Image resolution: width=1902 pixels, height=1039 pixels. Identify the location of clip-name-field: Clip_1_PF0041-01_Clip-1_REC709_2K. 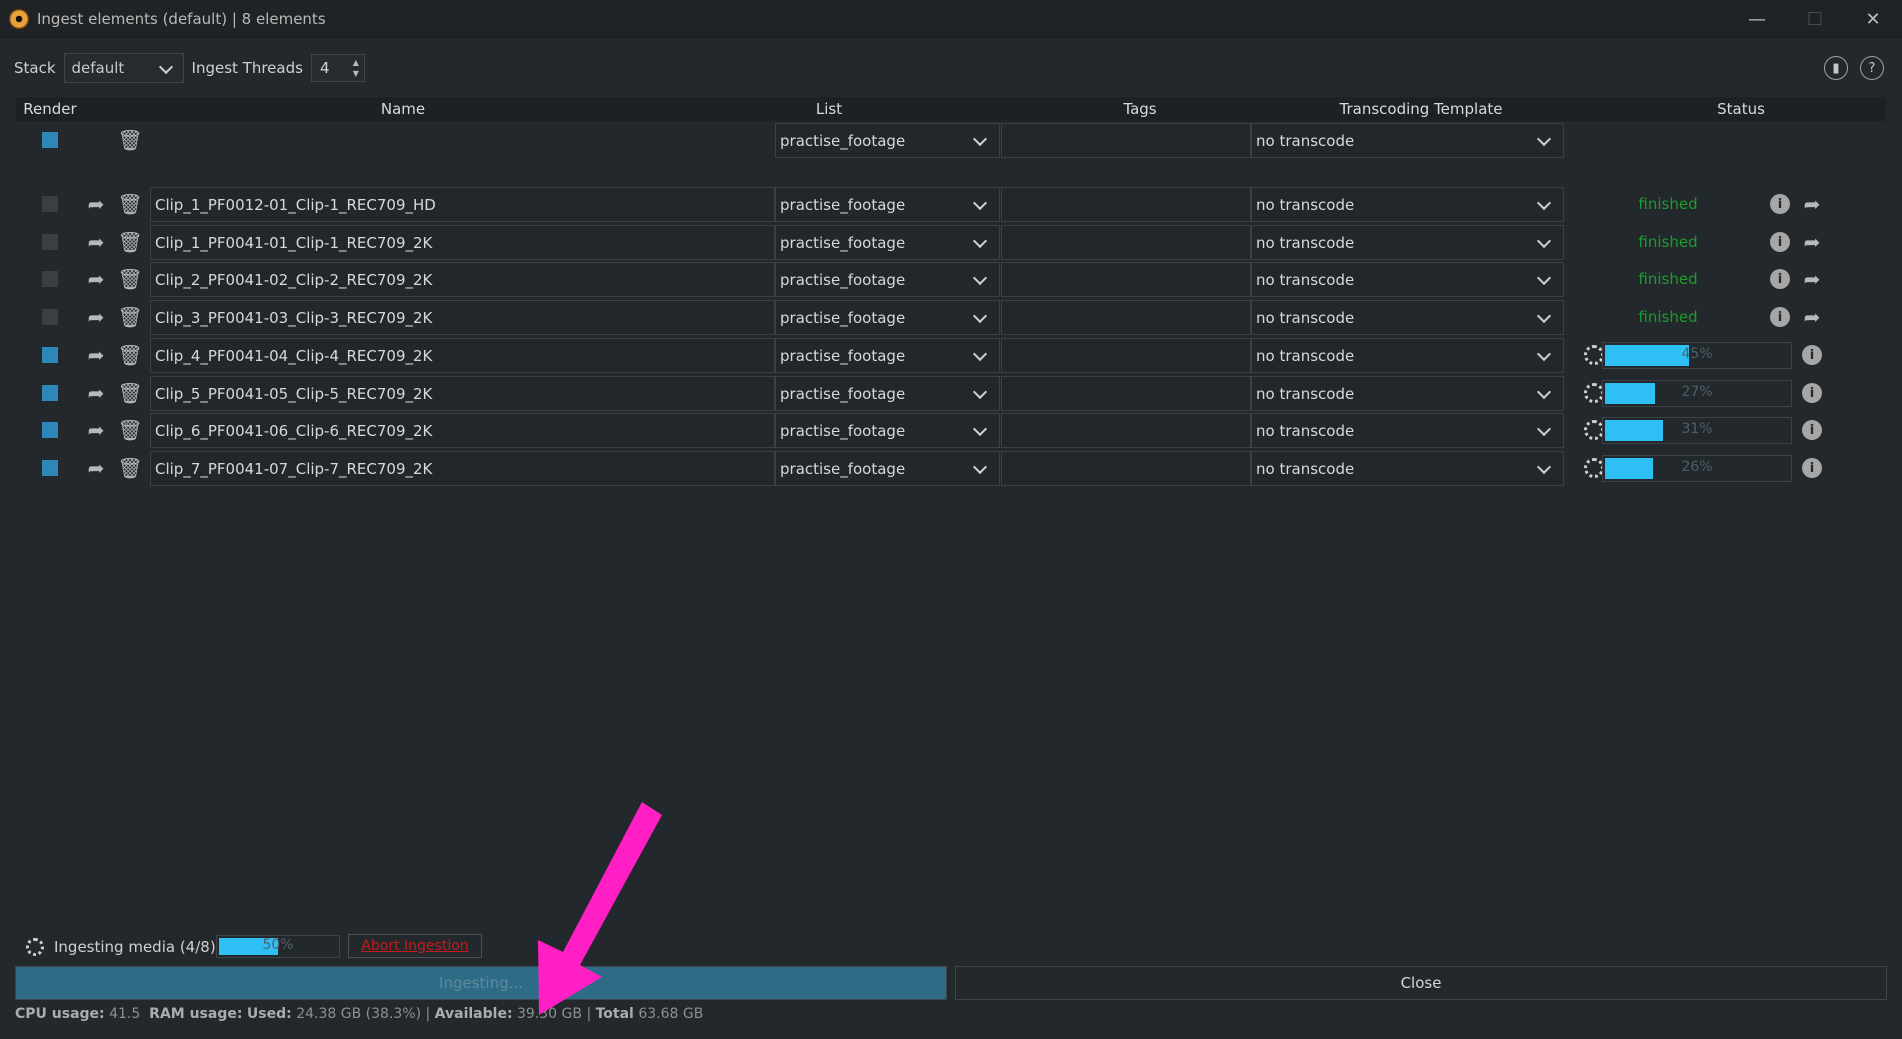
(462, 242).